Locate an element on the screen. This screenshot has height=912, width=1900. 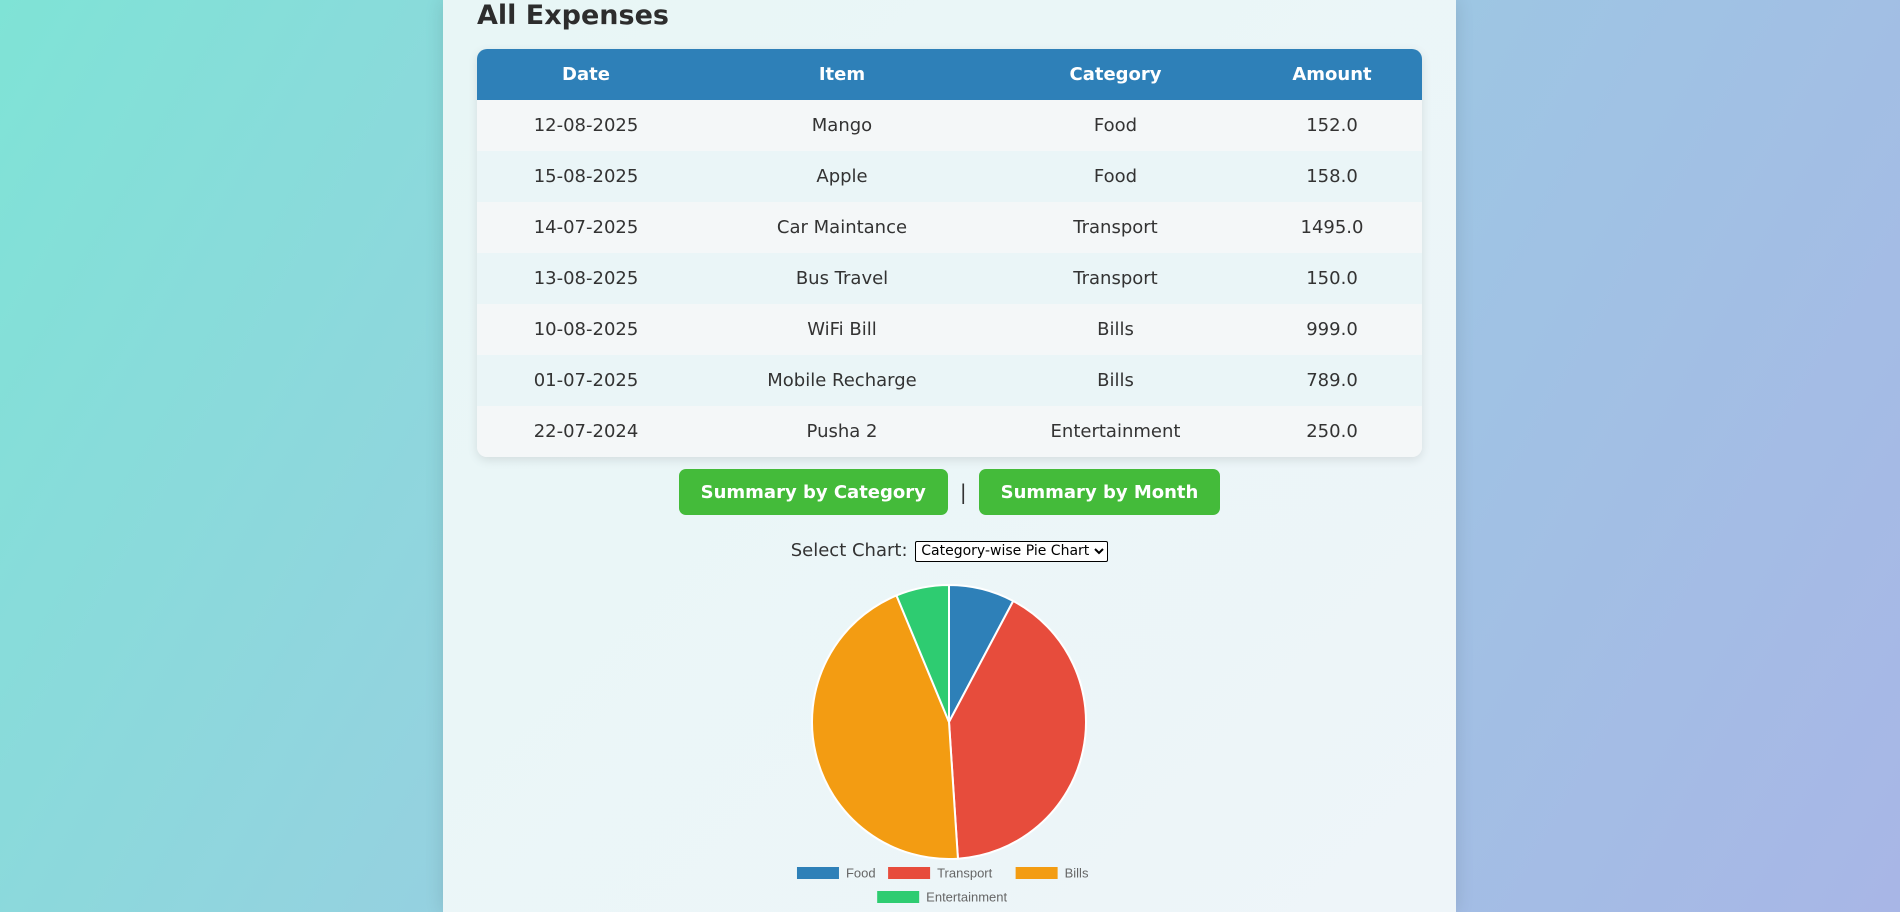
table-header-row: Date Item Category Amount is located at coordinates (949, 74).